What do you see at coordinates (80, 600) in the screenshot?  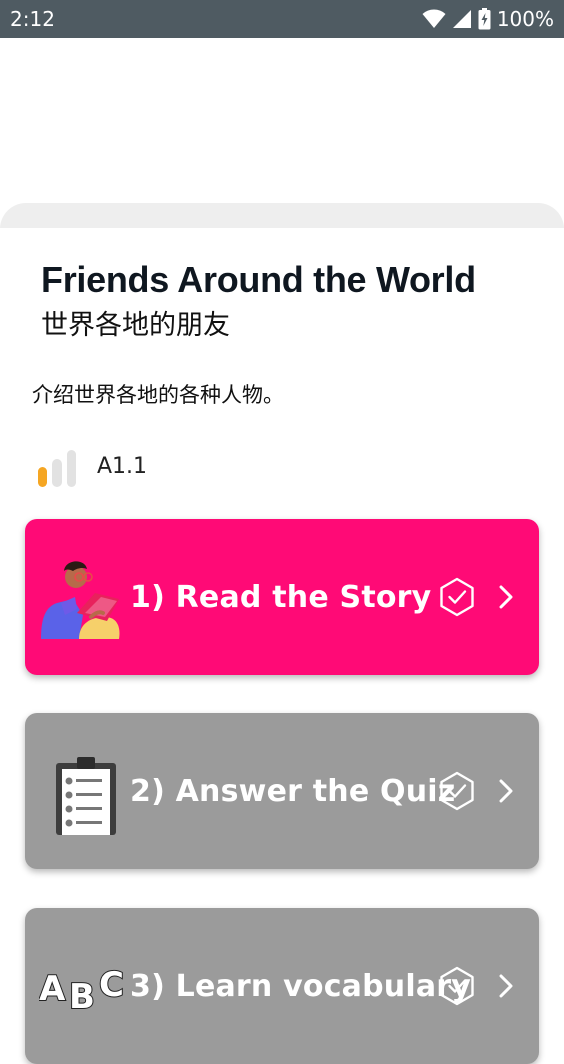 I see `reading-person-illustration` at bounding box center [80, 600].